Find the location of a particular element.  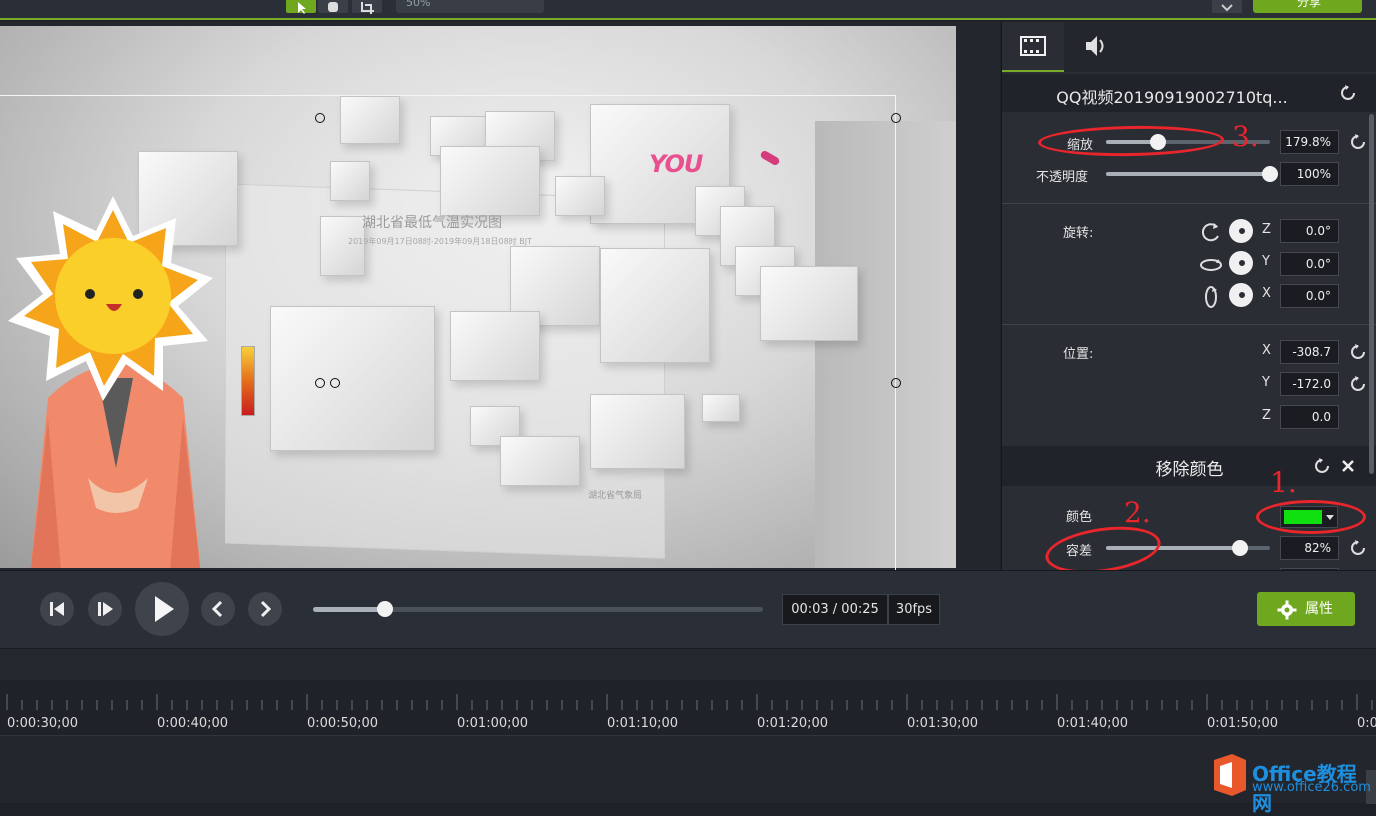

reset-clip-icon is located at coordinates (1348, 93).